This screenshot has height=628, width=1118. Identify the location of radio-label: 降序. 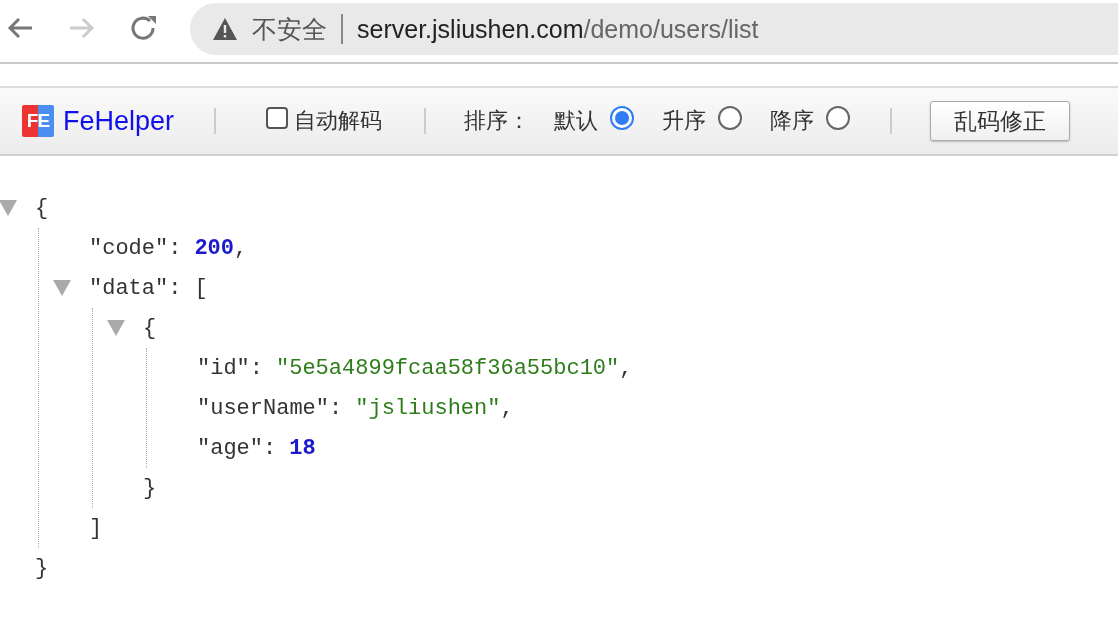
(792, 121).